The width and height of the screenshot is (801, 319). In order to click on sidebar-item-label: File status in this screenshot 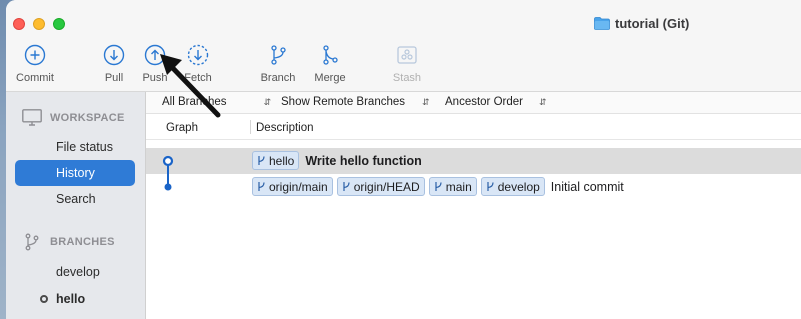, I will do `click(84, 147)`.